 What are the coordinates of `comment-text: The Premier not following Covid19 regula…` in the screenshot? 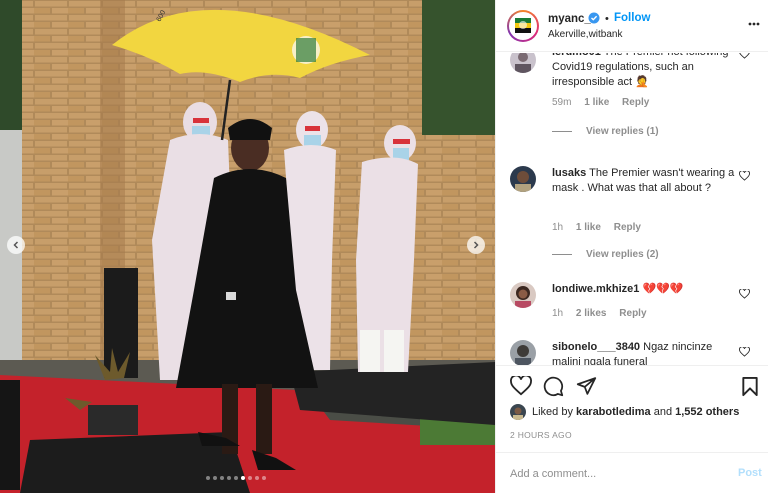 It's located at (640, 70).